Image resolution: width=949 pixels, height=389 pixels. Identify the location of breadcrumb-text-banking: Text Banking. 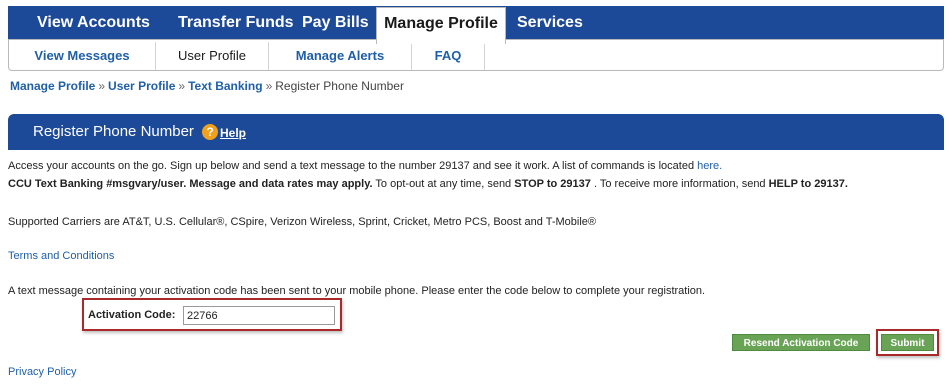
(225, 86).